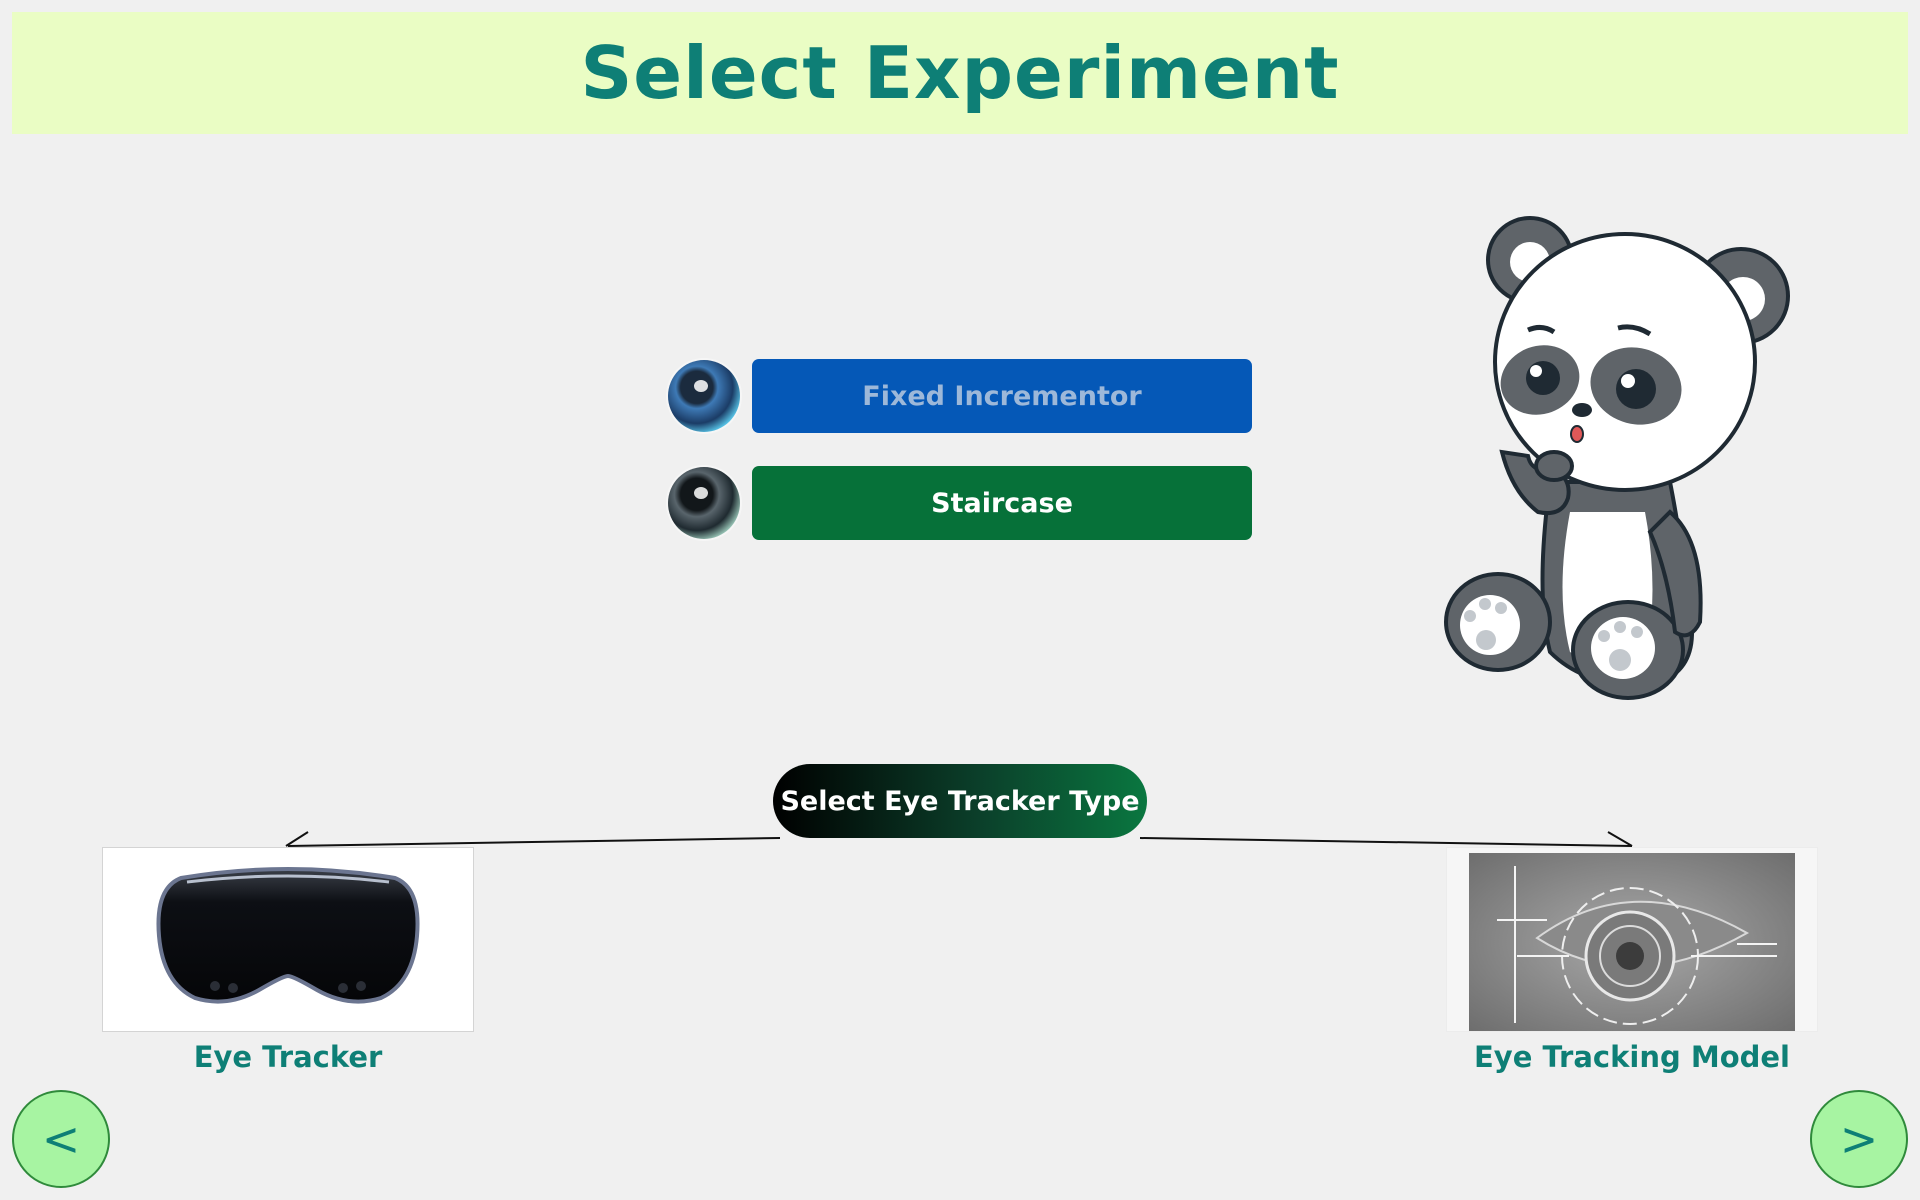  What do you see at coordinates (288, 1057) in the screenshot?
I see `eye-tracker-label: Eye Tracker` at bounding box center [288, 1057].